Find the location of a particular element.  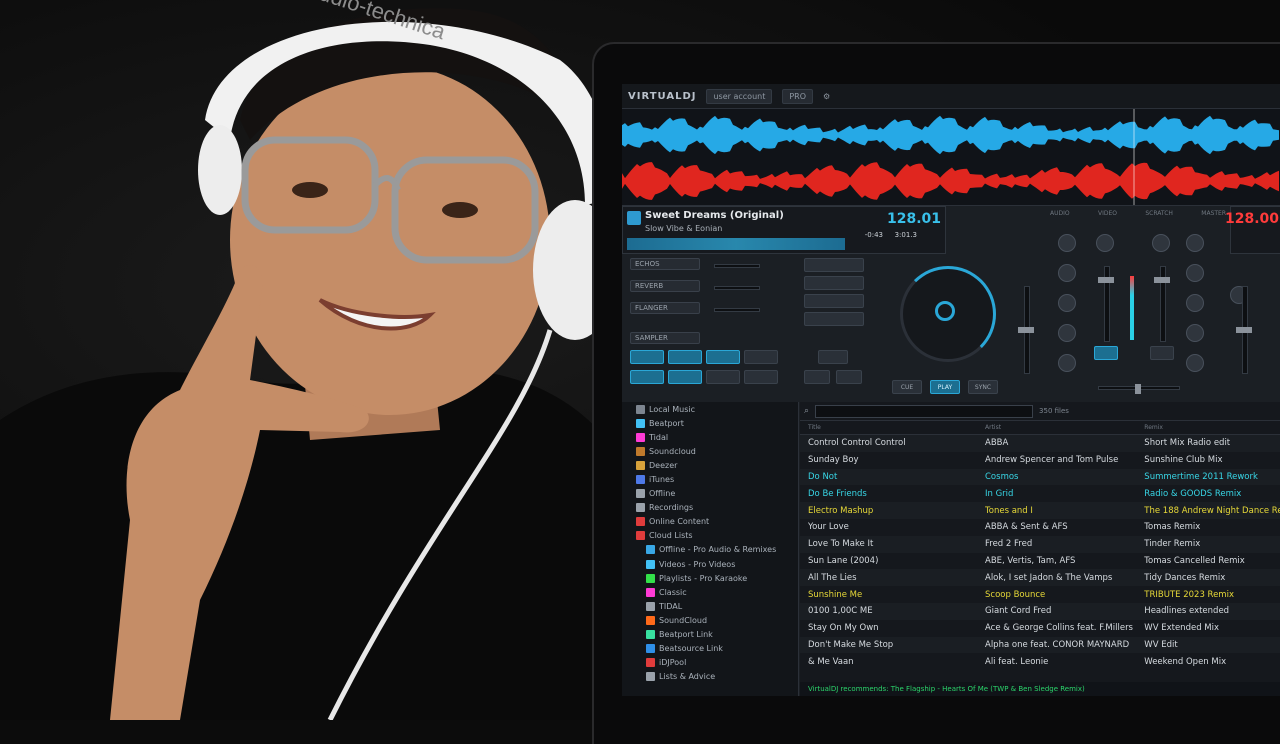

sampler-select: SAMPLER is located at coordinates (665, 338).